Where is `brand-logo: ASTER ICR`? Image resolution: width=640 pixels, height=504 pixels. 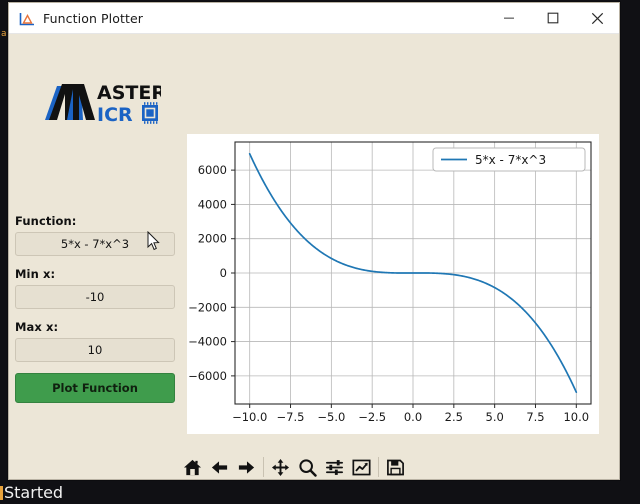
brand-logo: ASTER ICR is located at coordinates (104, 103).